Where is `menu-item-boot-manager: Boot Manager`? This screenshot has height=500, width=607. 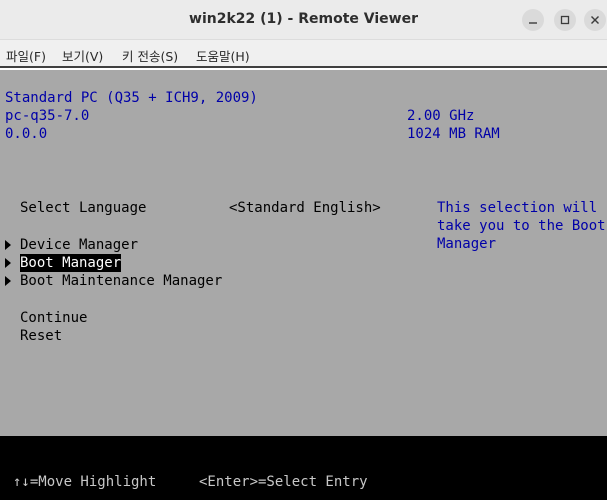
menu-item-boot-manager: Boot Manager is located at coordinates (71, 263).